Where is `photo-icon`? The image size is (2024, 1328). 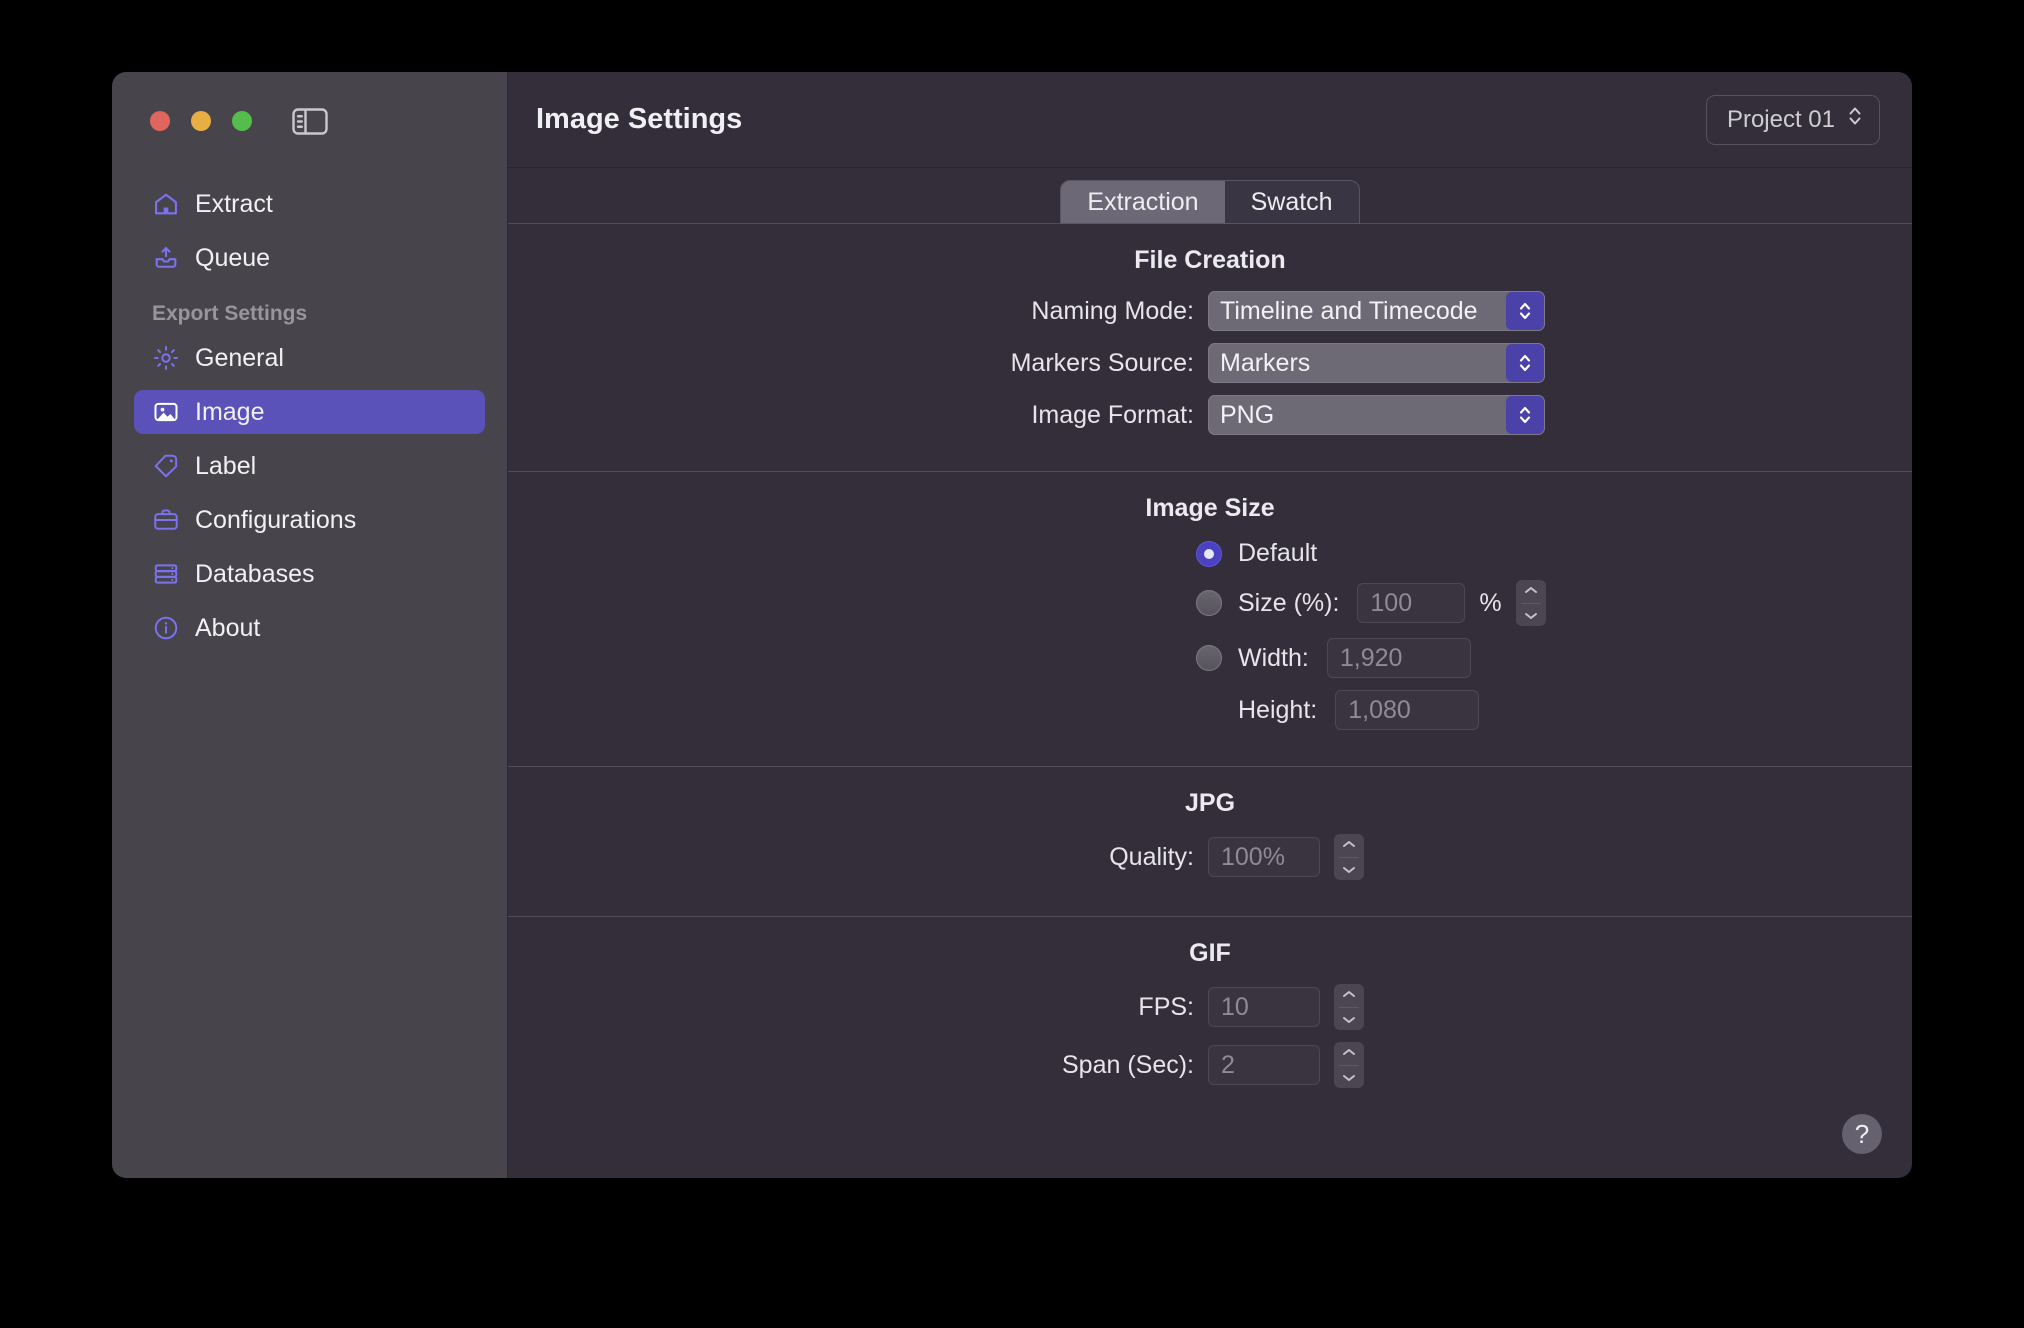
photo-icon is located at coordinates (166, 412).